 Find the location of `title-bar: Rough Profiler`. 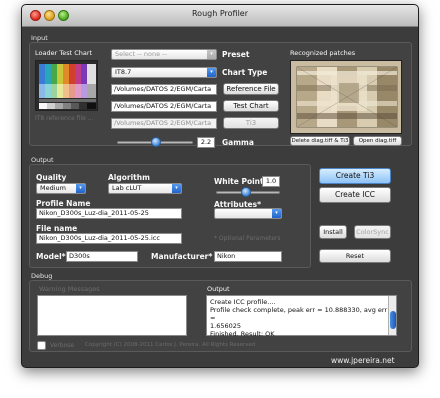

title-bar: Rough Profiler is located at coordinates (220, 16).